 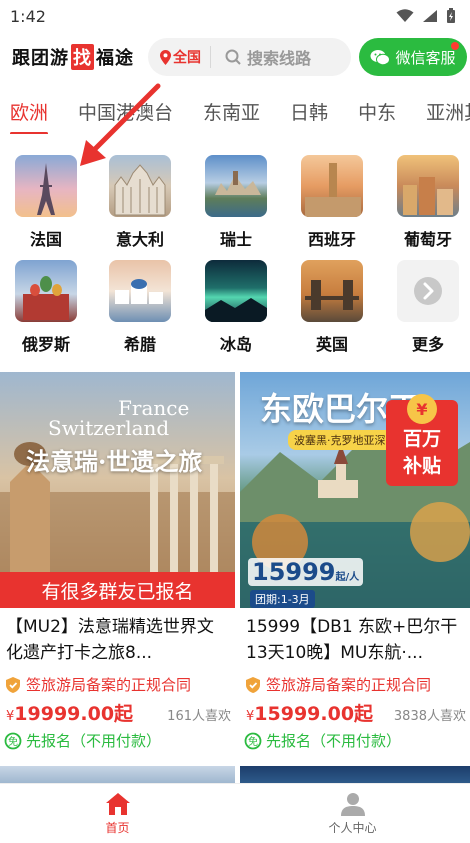 I want to click on logo-text-2: 福途, so click(x=115, y=58).